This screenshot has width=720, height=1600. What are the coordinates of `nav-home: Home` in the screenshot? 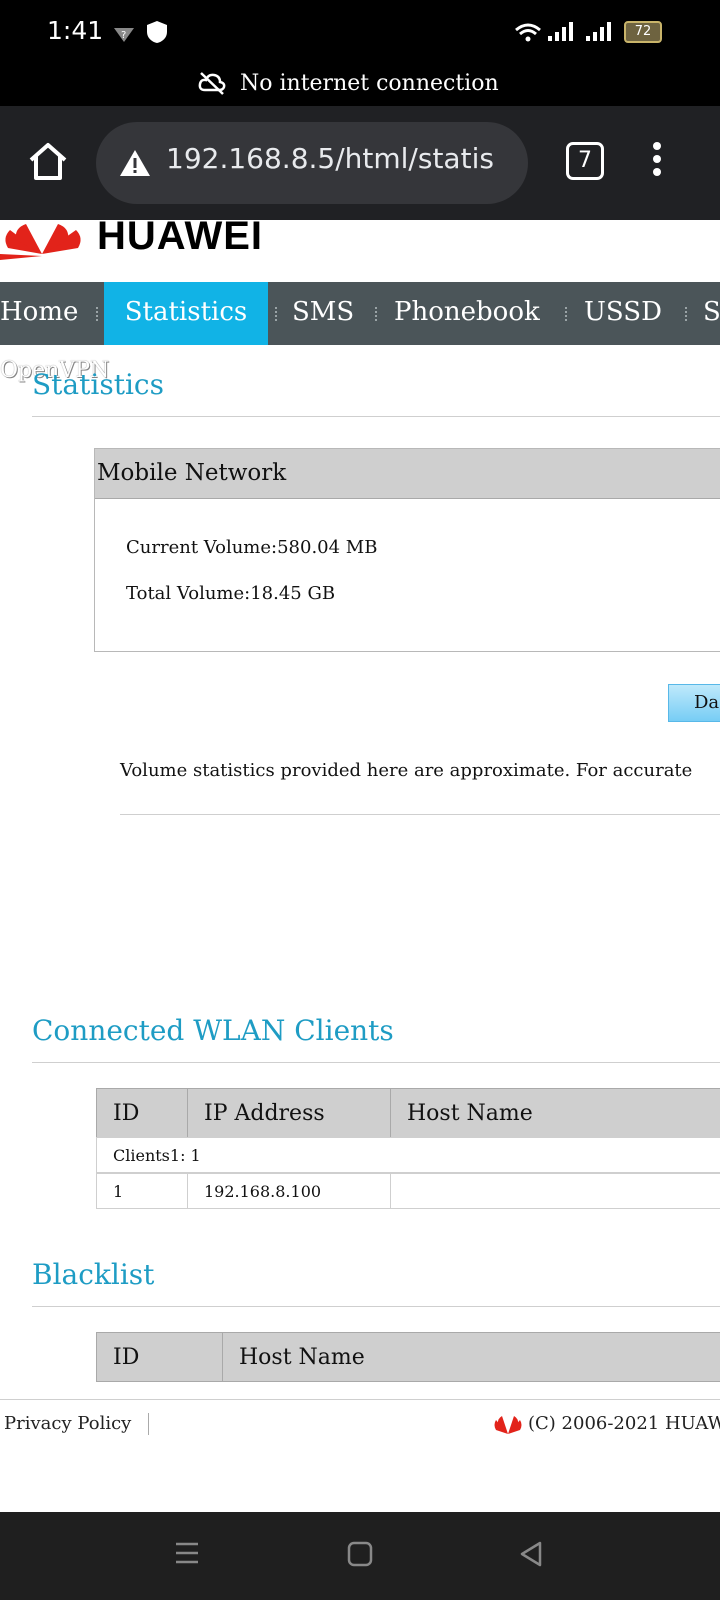 It's located at (39, 313).